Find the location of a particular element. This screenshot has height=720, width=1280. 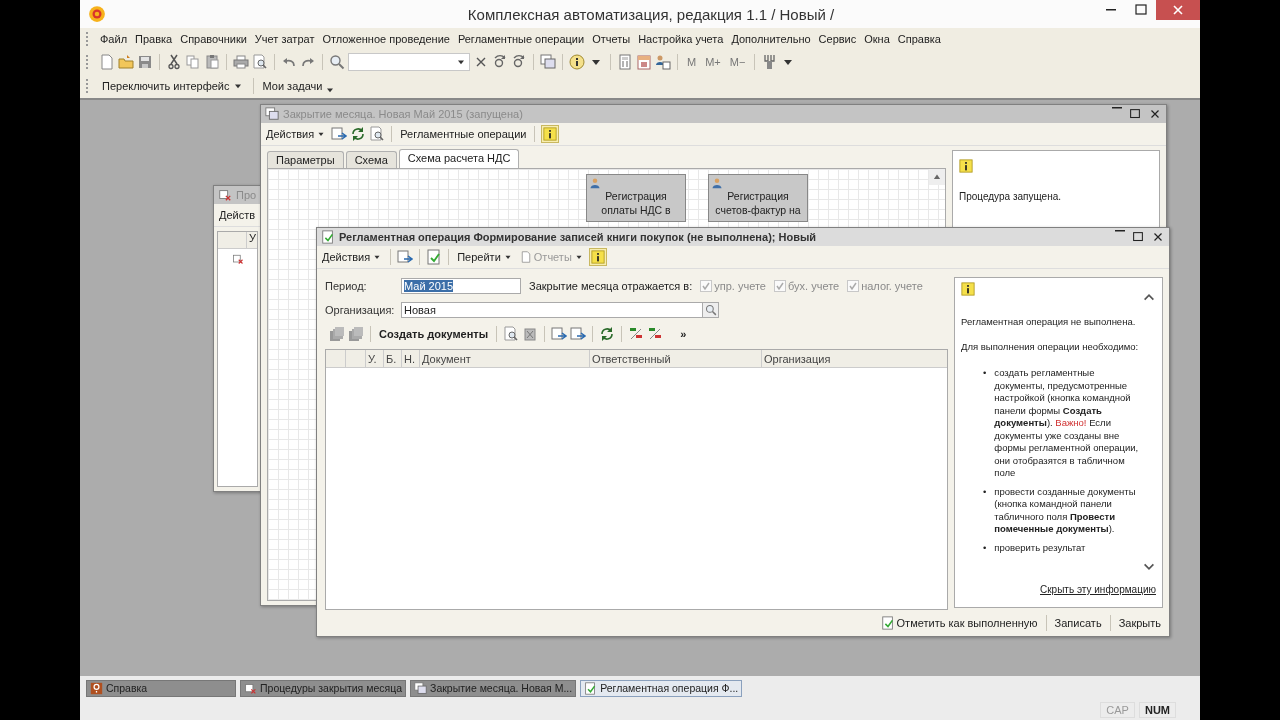

windows-icon is located at coordinates (548, 62).